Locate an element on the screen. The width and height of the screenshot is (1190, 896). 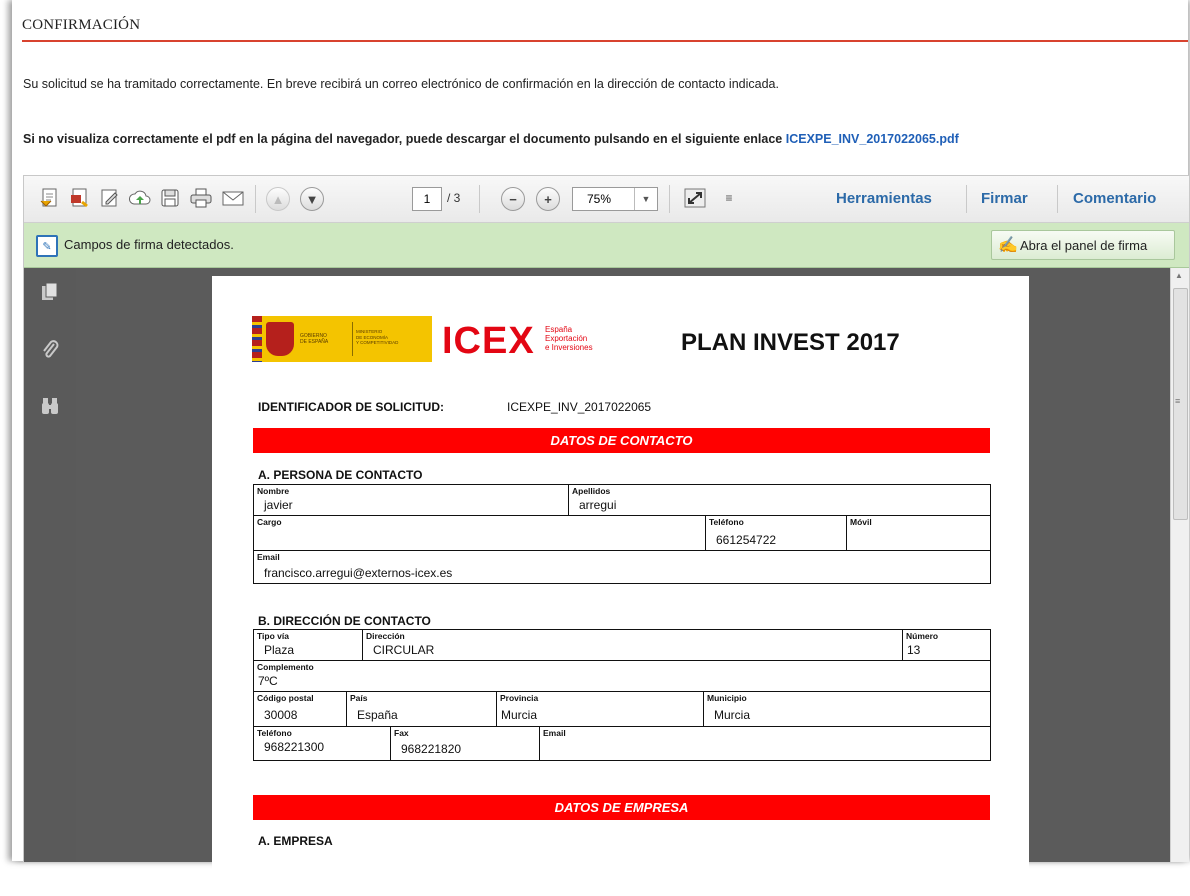
email-cell: Email francisco.arregui@externos-icex.es is located at coordinates (622, 567).